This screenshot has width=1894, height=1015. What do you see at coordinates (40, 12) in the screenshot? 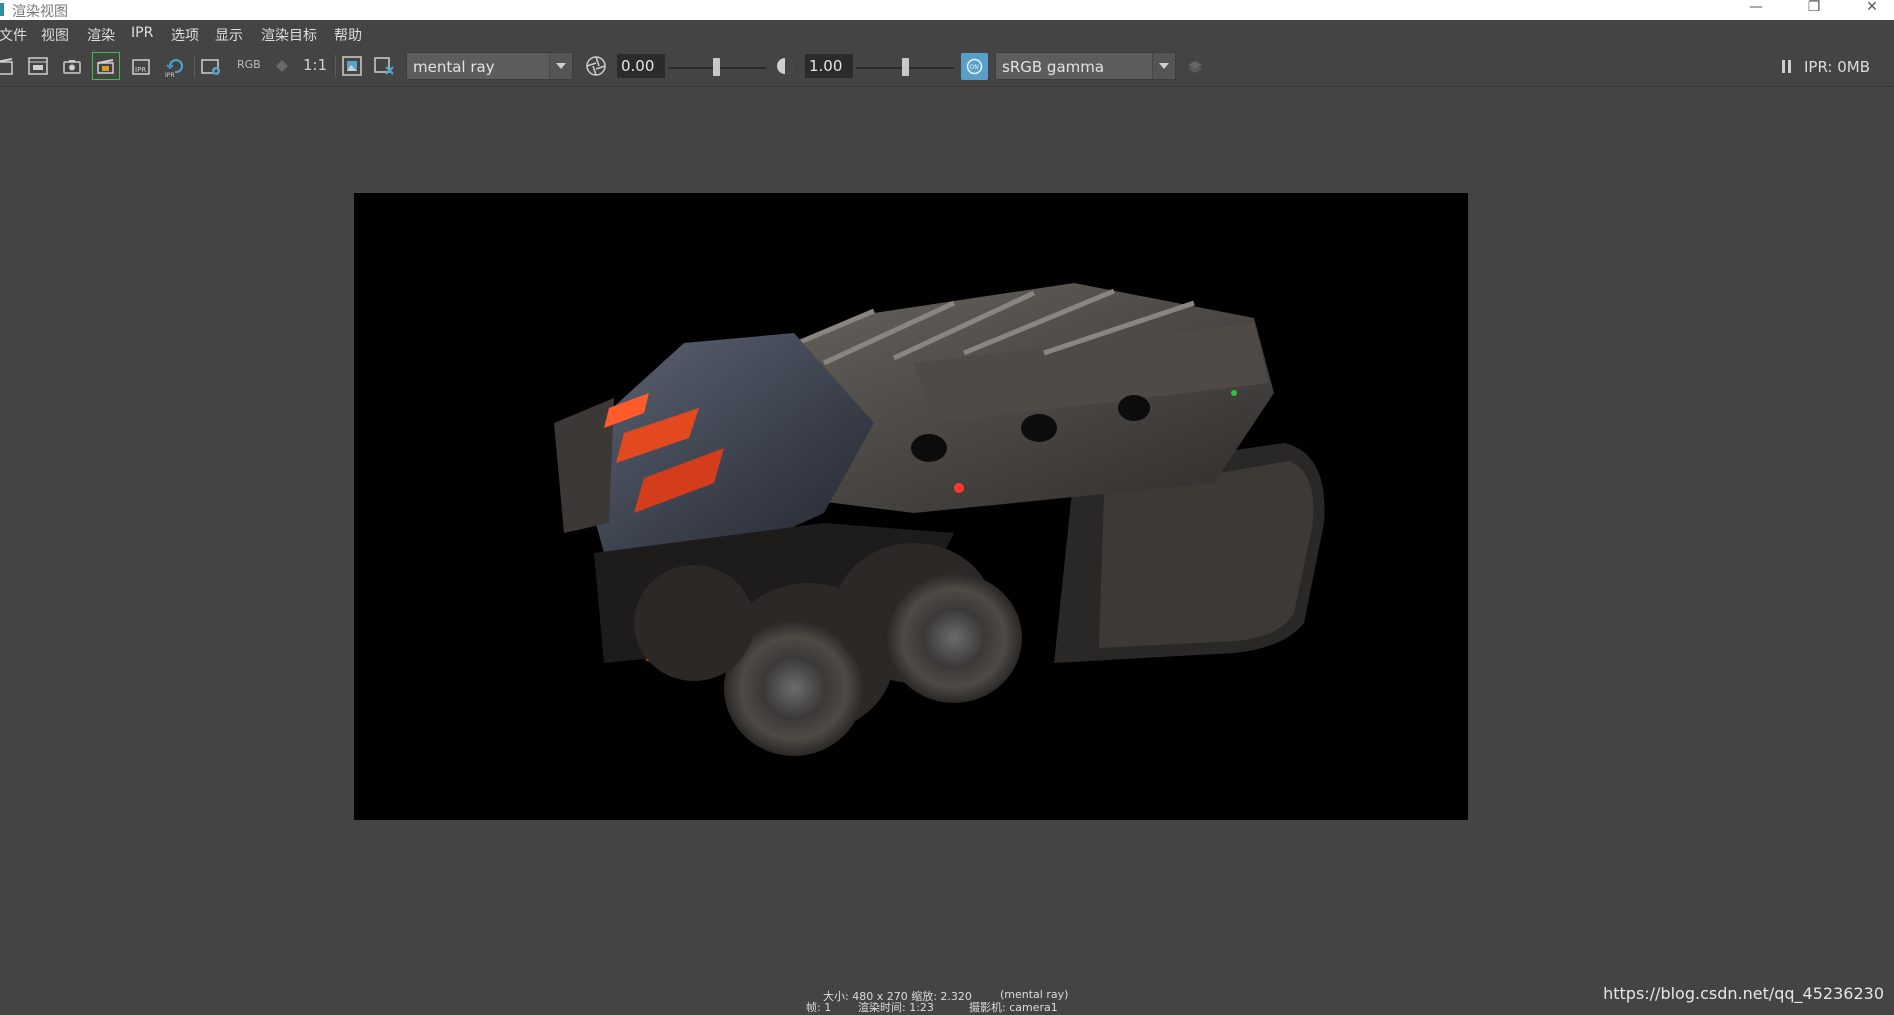
I see `window-title: 渲染视图` at bounding box center [40, 12].